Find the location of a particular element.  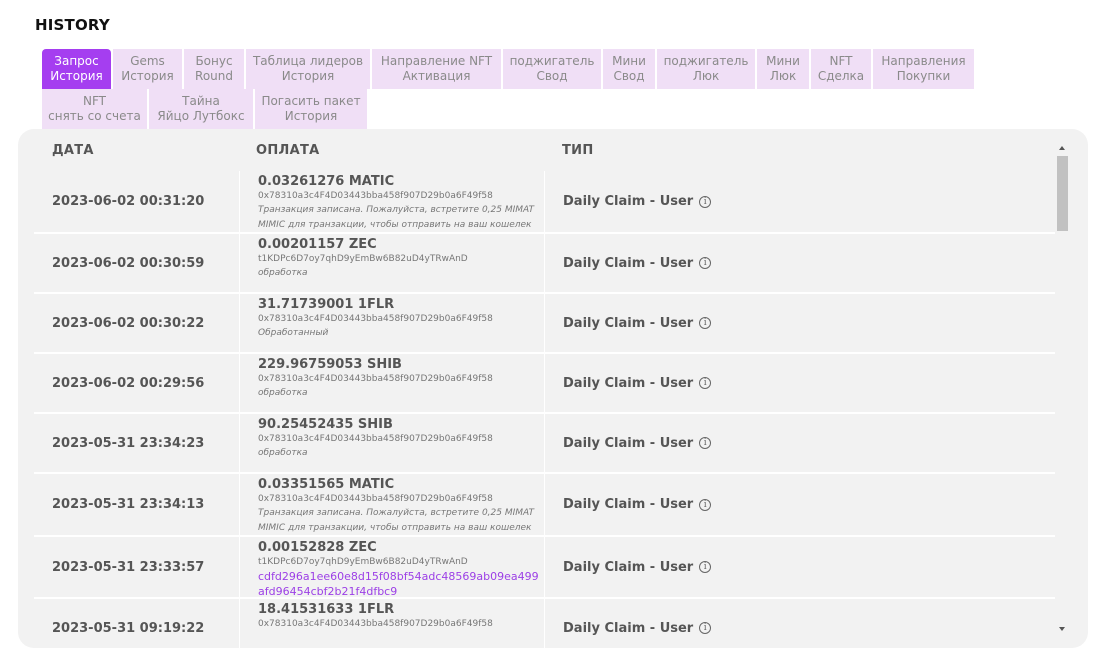

tab-gems-history: Gems История is located at coordinates (147, 69).